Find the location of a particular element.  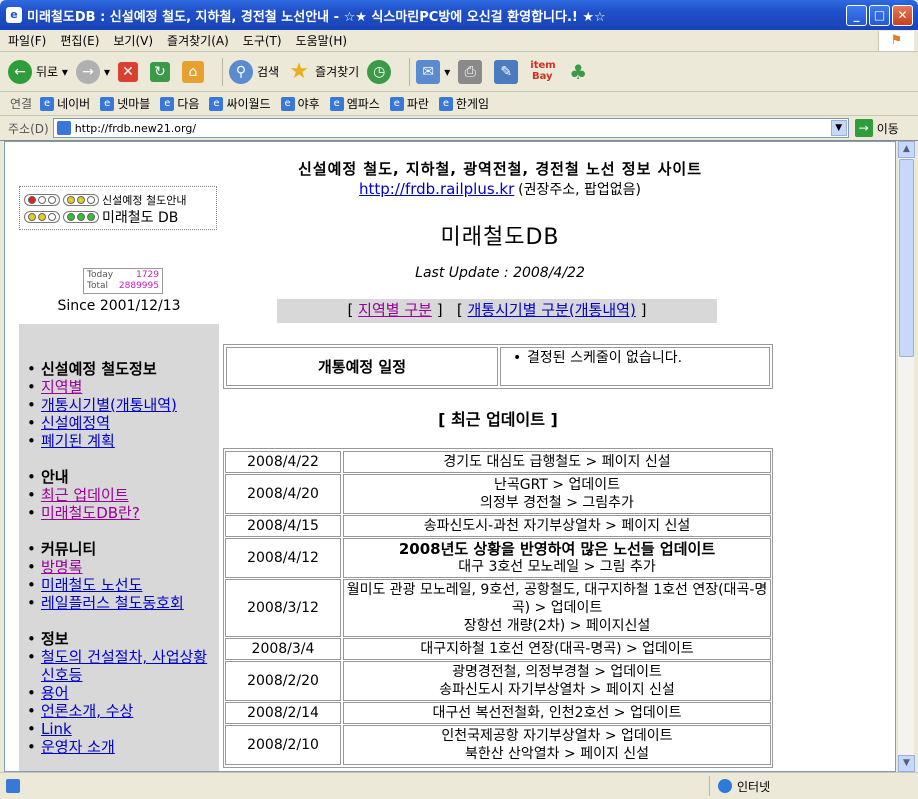

sidebar-link: 개통시기별(개통내역) is located at coordinates (109, 405).